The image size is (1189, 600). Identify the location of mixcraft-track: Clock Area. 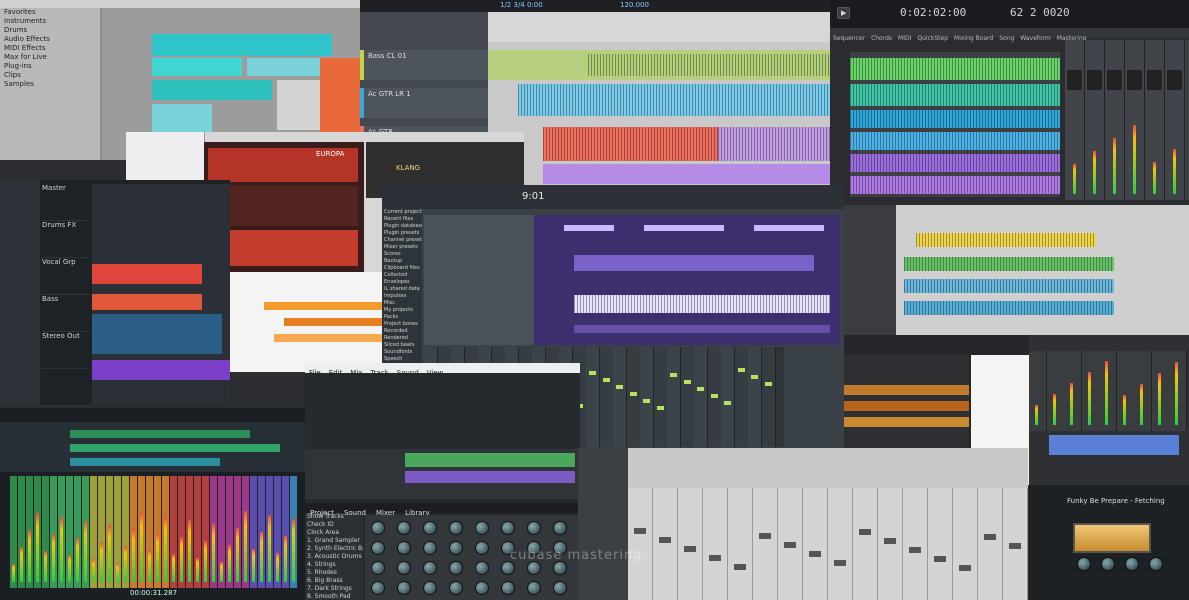
(334, 533).